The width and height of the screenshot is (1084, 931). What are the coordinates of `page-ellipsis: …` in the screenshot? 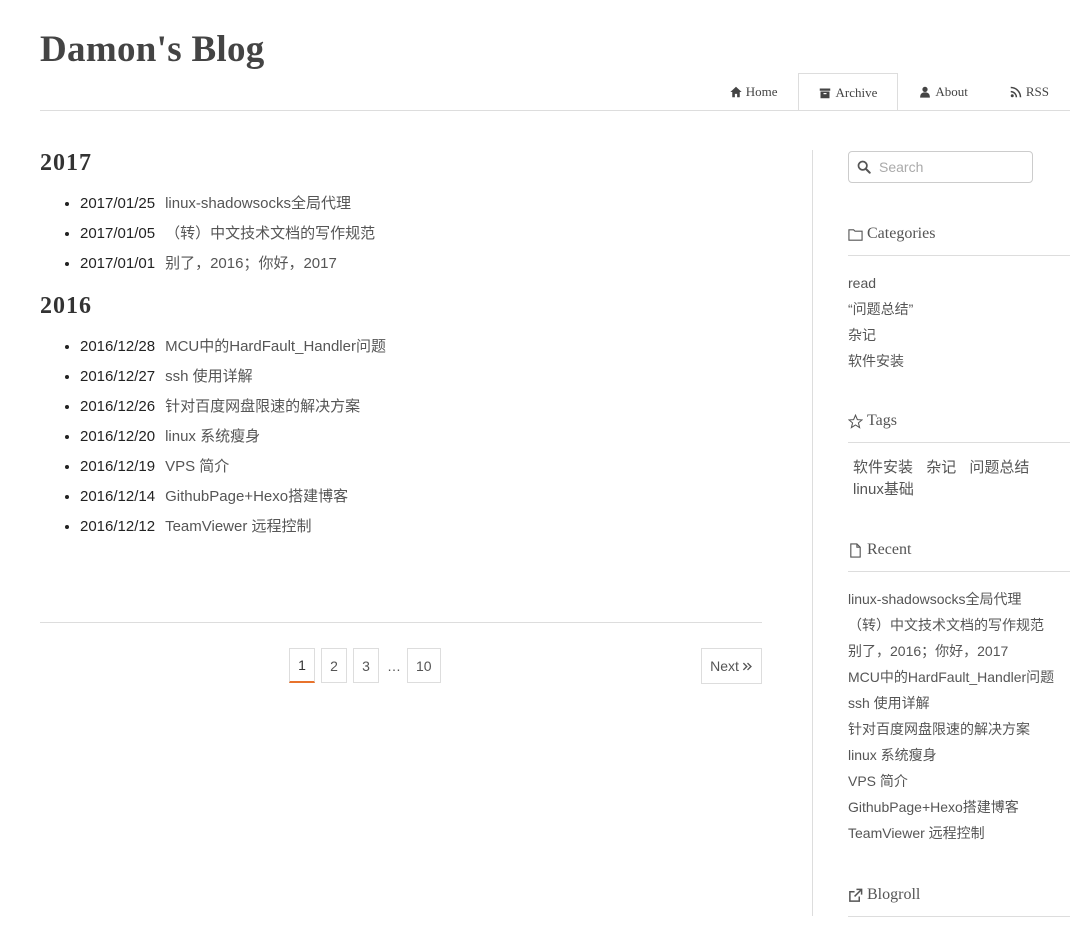 It's located at (394, 665).